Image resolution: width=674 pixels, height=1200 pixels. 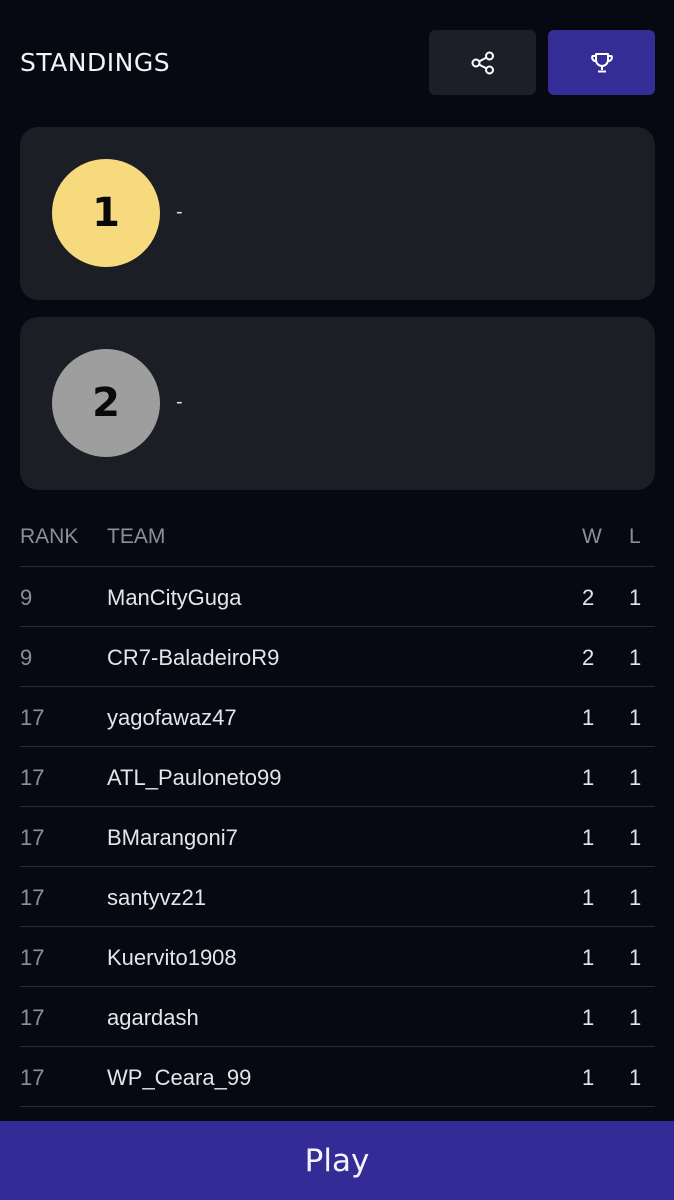 What do you see at coordinates (635, 536) in the screenshot?
I see `header-losses: L` at bounding box center [635, 536].